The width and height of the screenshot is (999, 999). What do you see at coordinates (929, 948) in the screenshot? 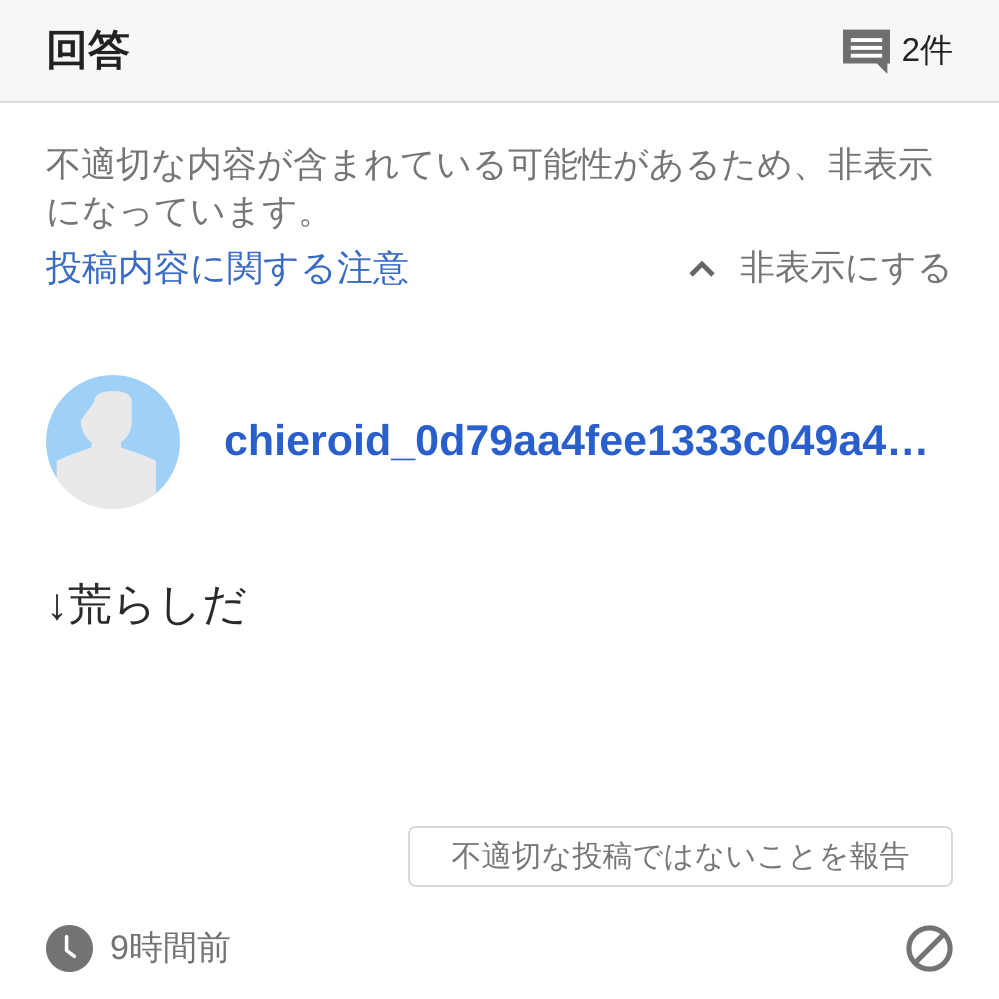
I see `block-icon` at bounding box center [929, 948].